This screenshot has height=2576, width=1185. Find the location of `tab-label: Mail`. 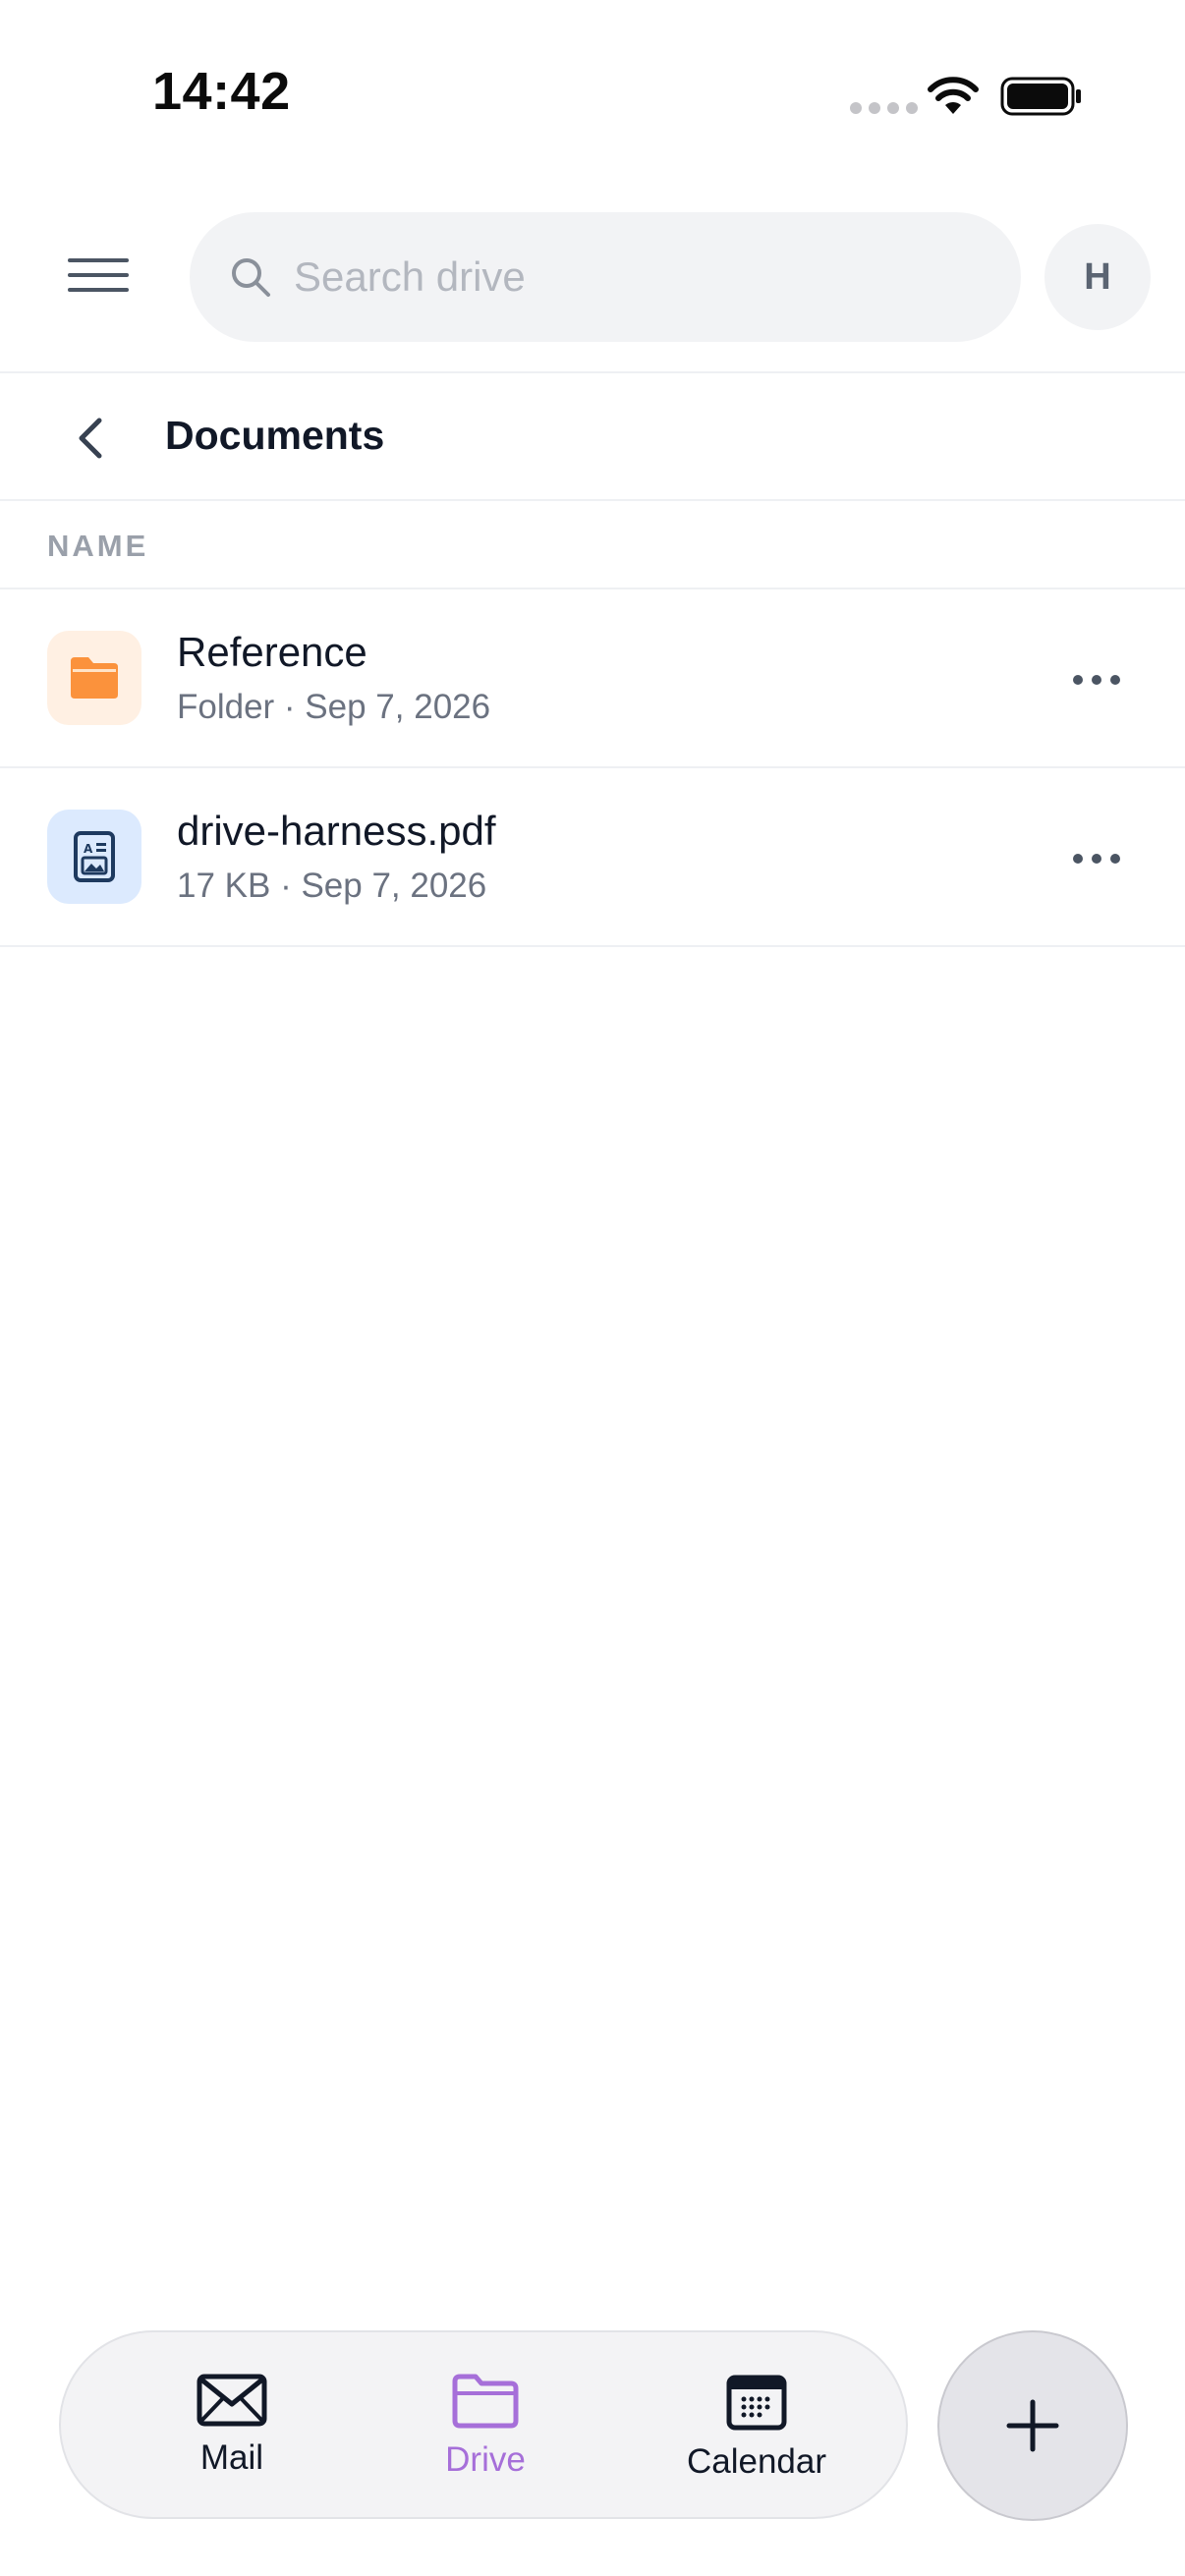

tab-label: Mail is located at coordinates (232, 2457).